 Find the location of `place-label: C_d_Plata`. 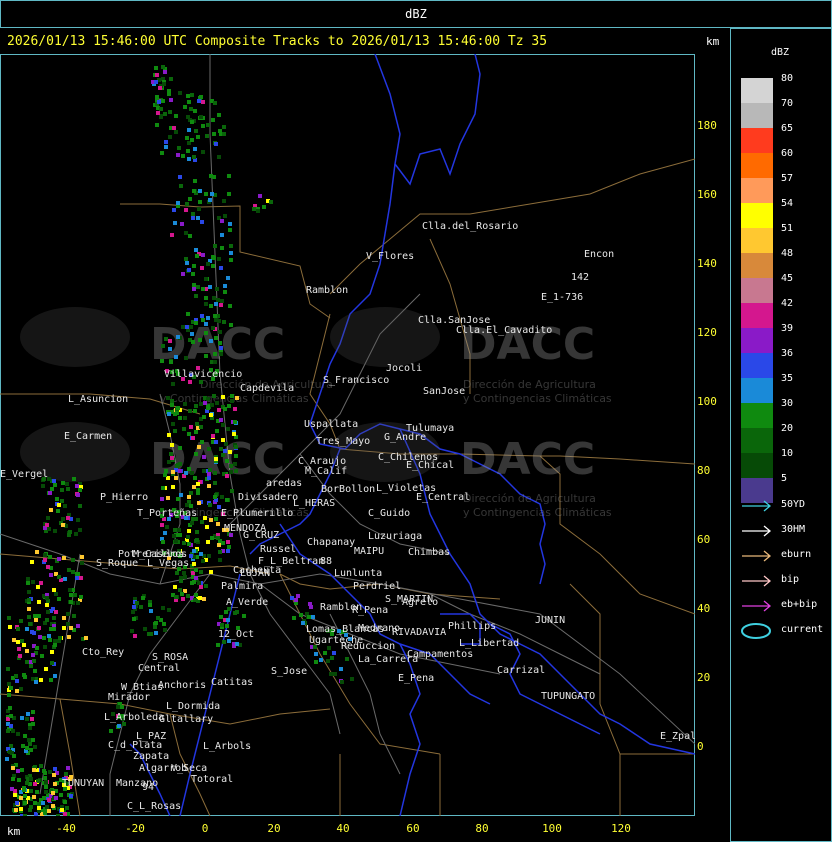

place-label: C_d_Plata is located at coordinates (135, 745).